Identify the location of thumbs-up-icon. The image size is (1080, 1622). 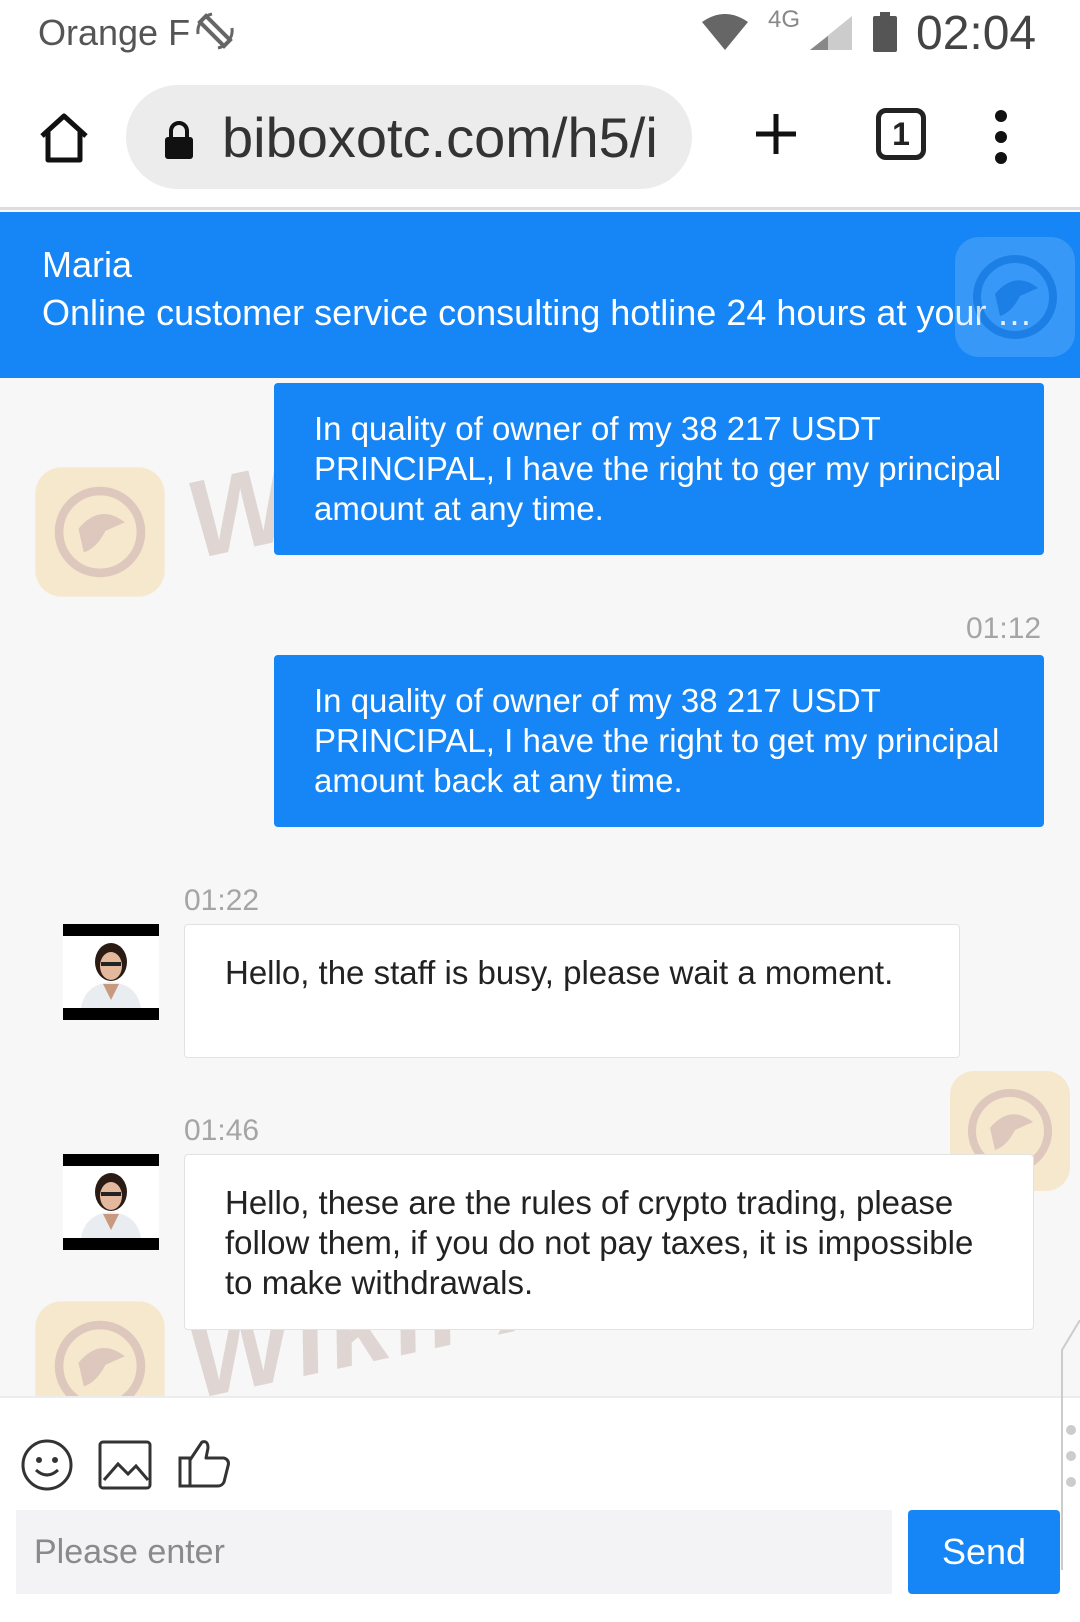
(205, 1463).